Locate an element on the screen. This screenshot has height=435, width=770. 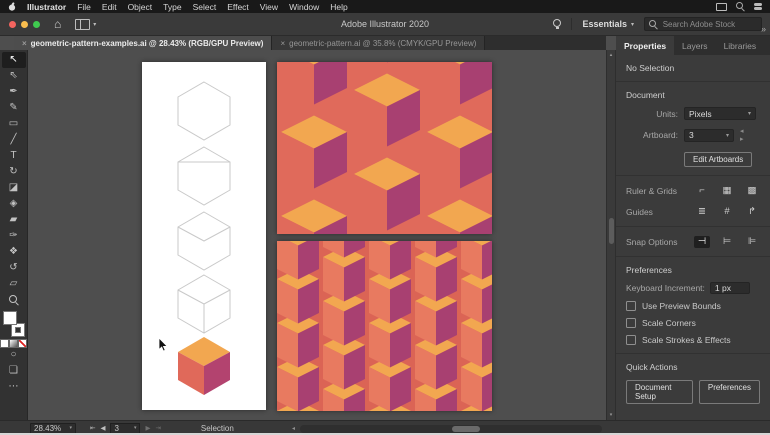
keyboard-increment-field: 1 px is located at coordinates (729, 288).